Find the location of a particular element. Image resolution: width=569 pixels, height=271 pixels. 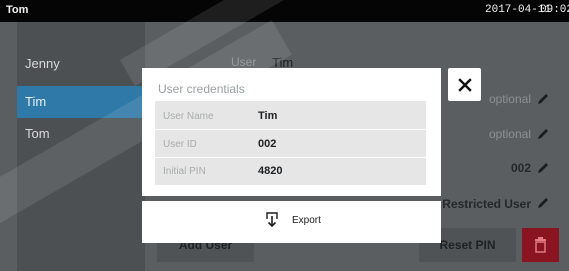

current-user: Tom is located at coordinates (17, 10).